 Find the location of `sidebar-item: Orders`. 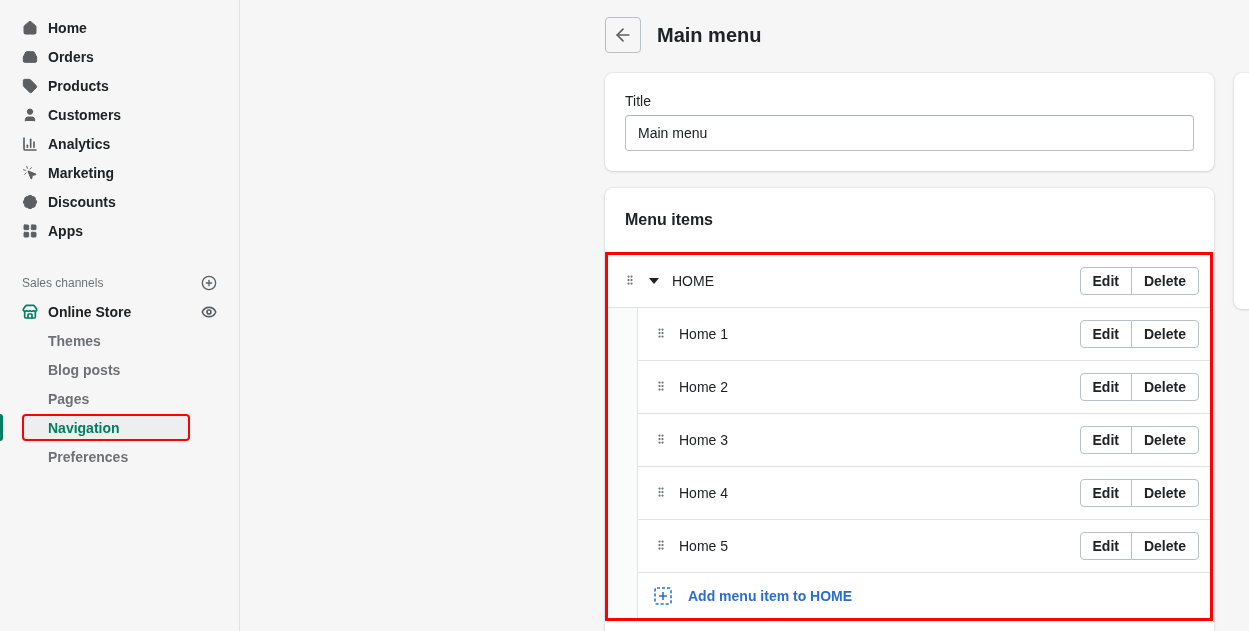

sidebar-item: Orders is located at coordinates (58, 56).